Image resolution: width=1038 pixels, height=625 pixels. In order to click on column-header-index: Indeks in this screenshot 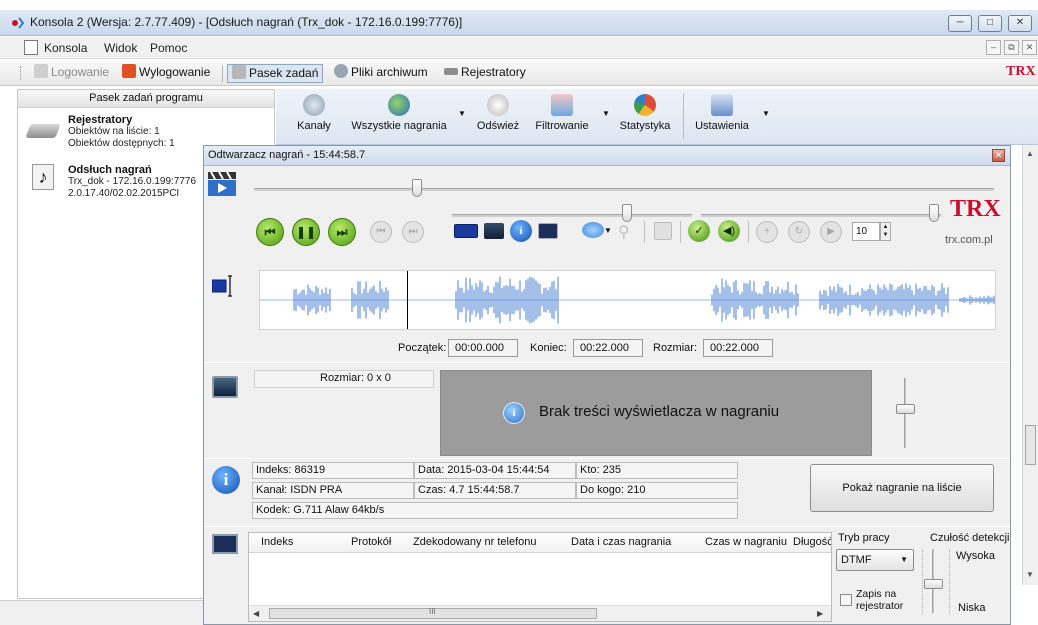, I will do `click(277, 543)`.